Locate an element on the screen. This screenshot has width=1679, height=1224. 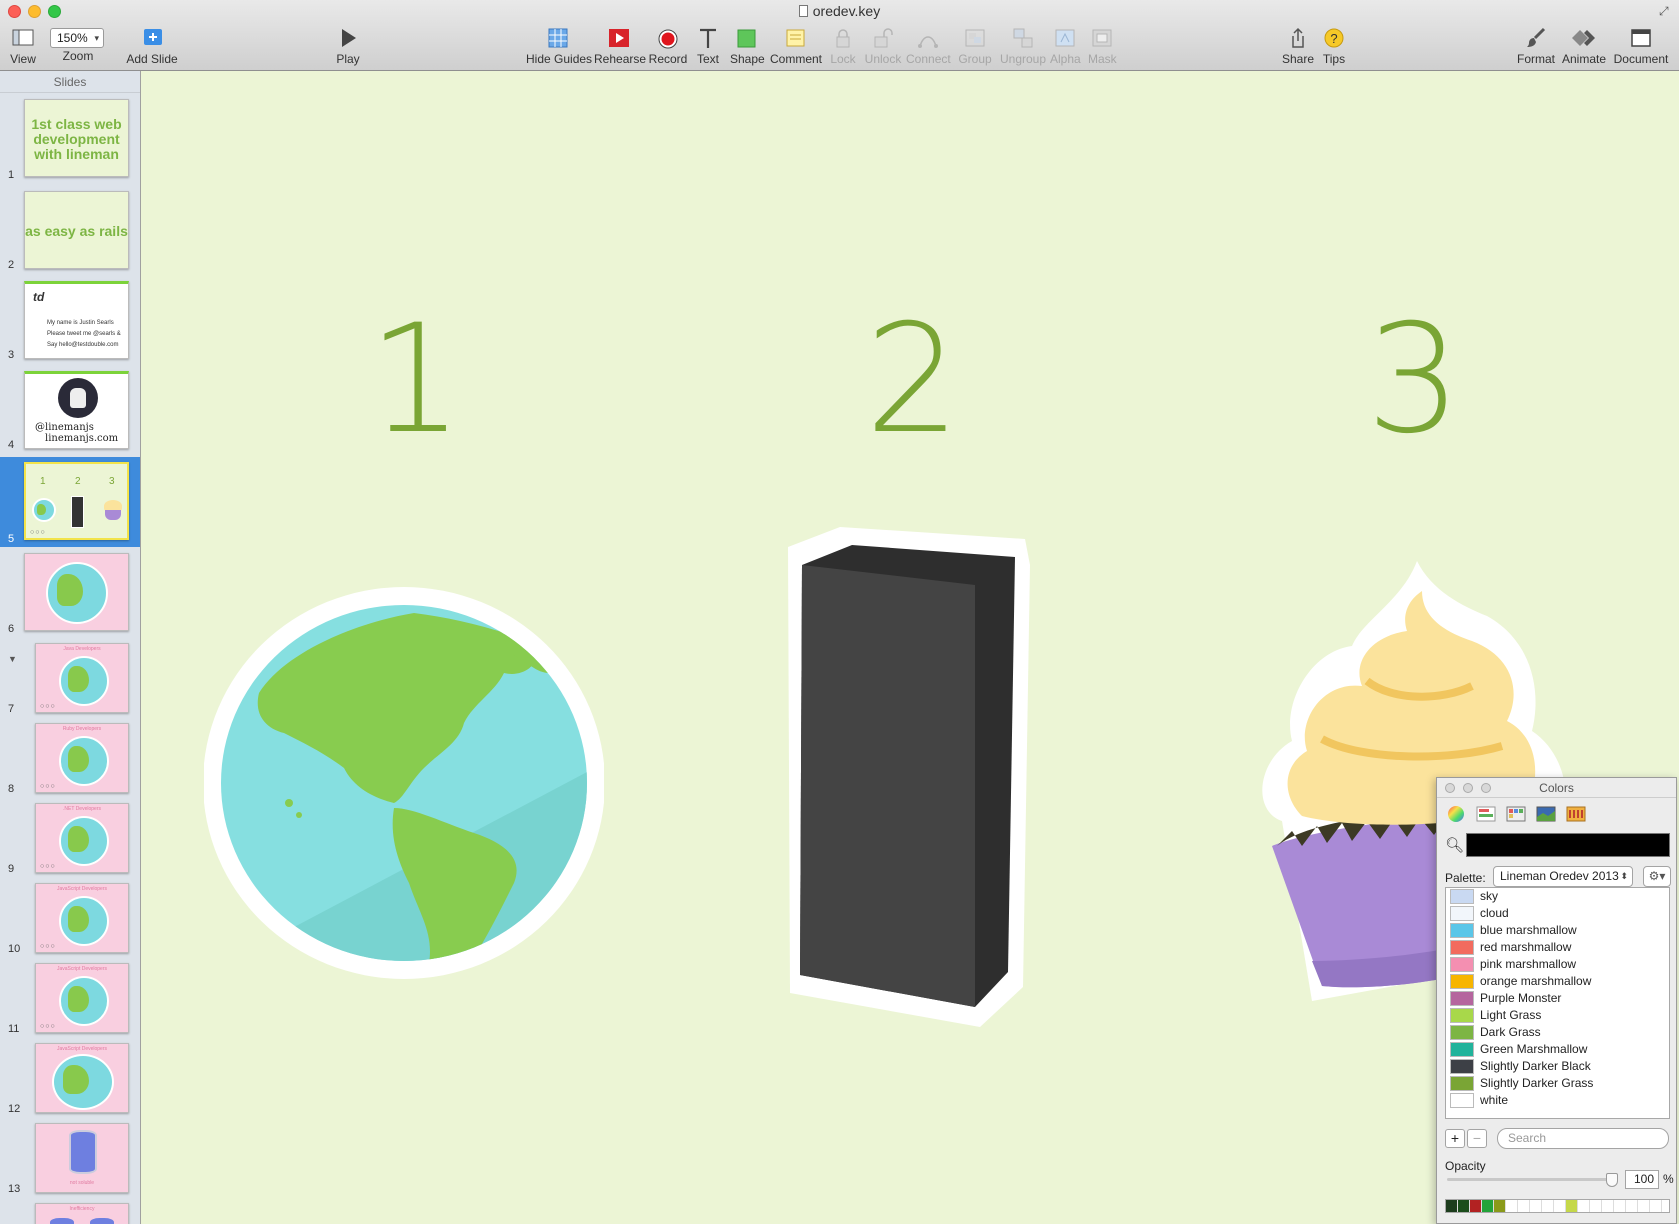
color-list-item: red marshmallow is located at coordinates (1557, 947).